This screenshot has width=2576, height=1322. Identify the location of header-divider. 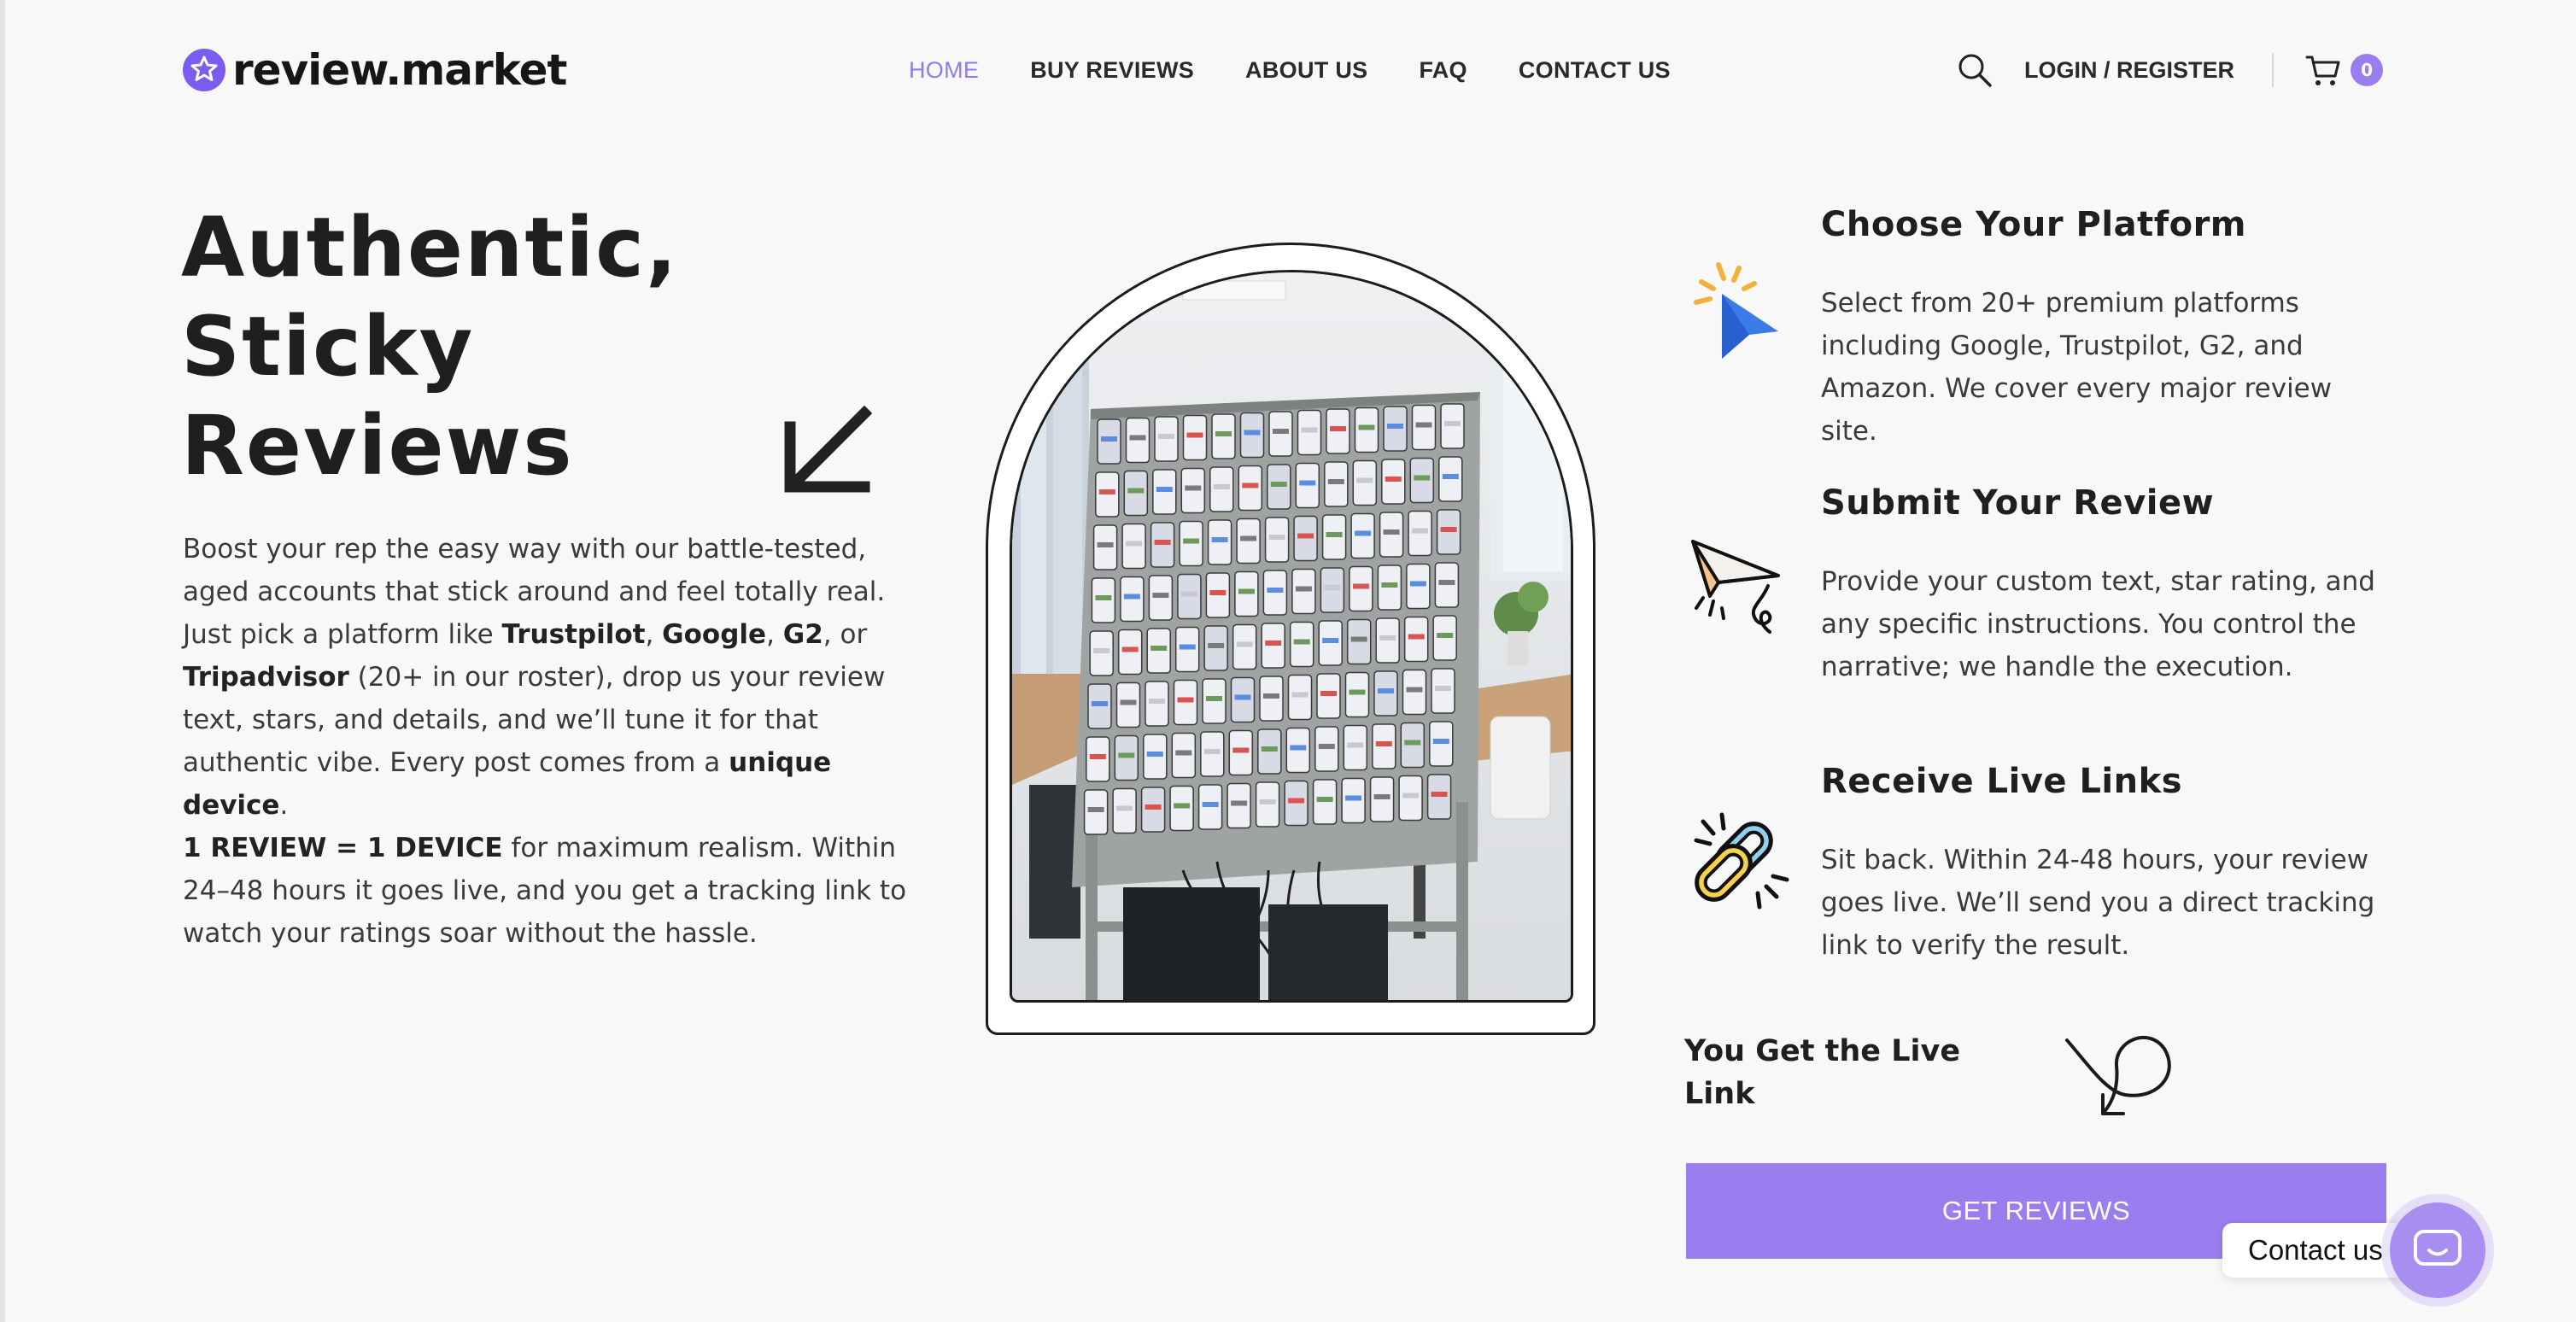
(2273, 70).